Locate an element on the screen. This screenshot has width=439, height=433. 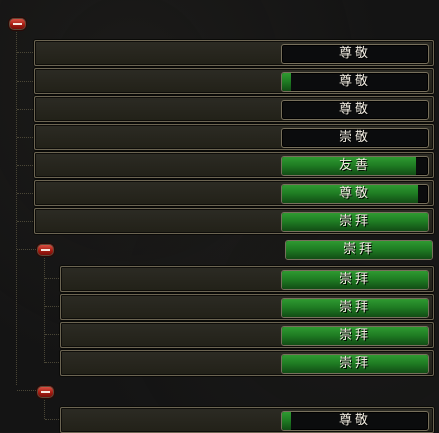
reputation-bar: 友善 is located at coordinates (355, 166).